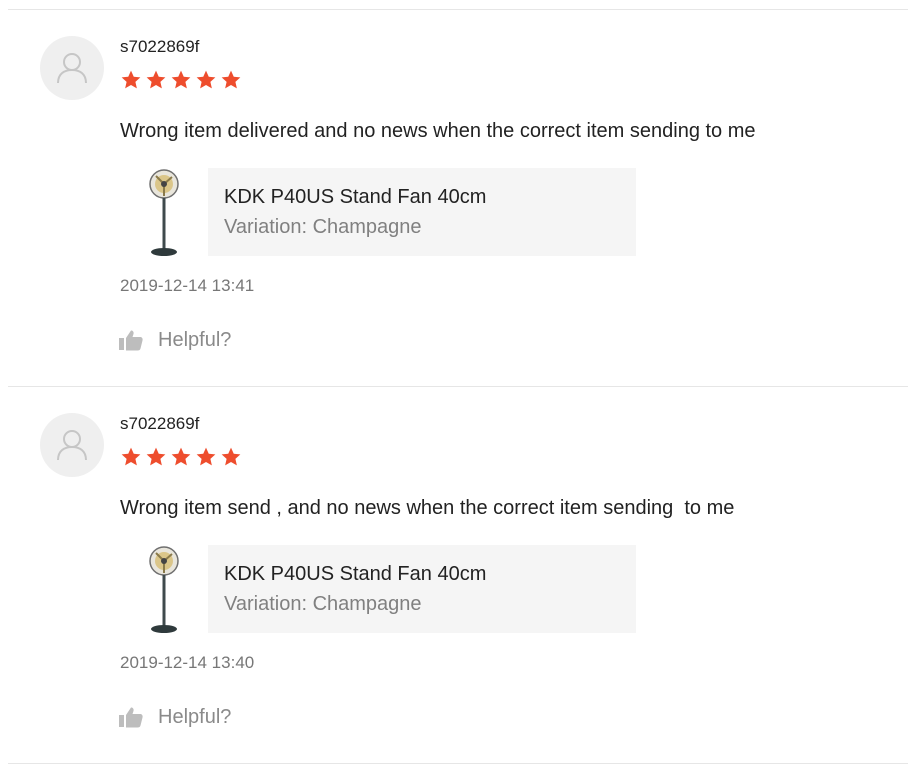  What do you see at coordinates (458, 763) in the screenshot?
I see `review-divider` at bounding box center [458, 763].